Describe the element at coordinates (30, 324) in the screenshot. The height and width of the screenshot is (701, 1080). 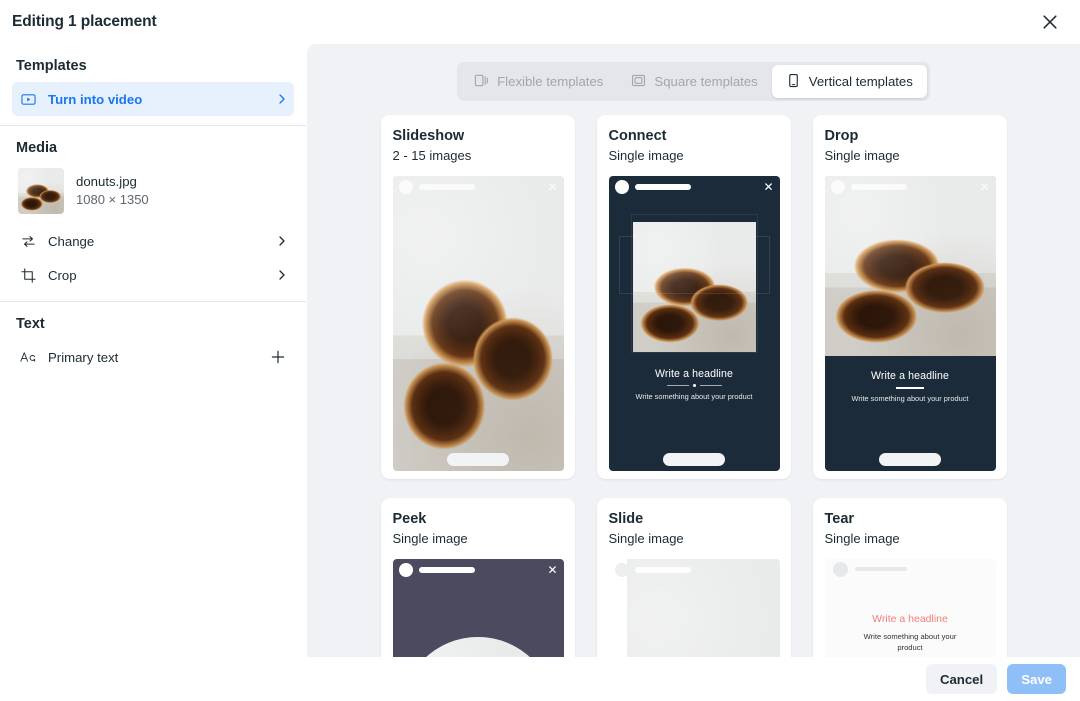
I see `text-section-title: Text` at that location.